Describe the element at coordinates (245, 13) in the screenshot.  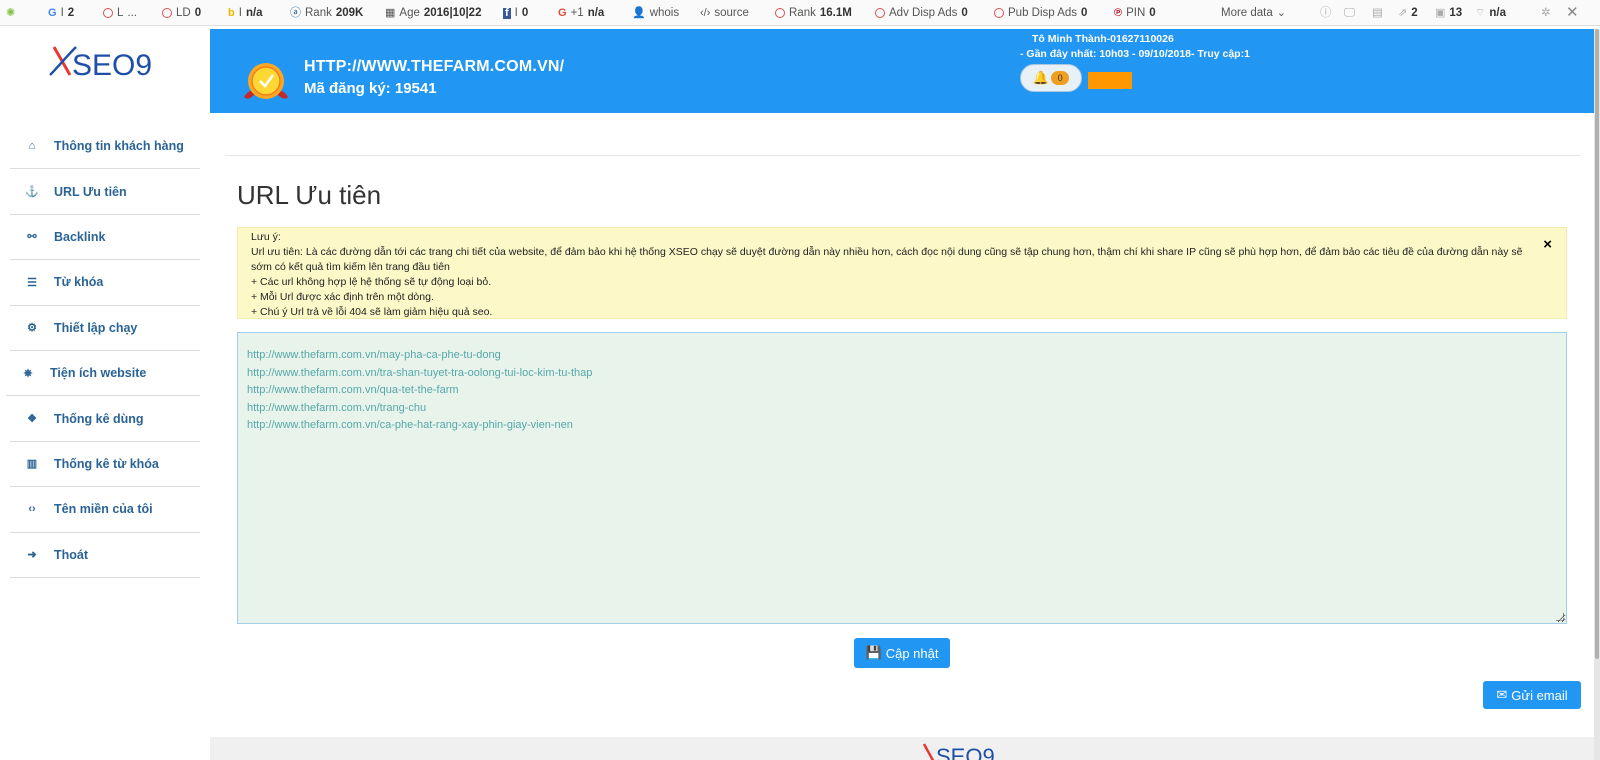
I see `toolbar-bing: b In/a` at that location.